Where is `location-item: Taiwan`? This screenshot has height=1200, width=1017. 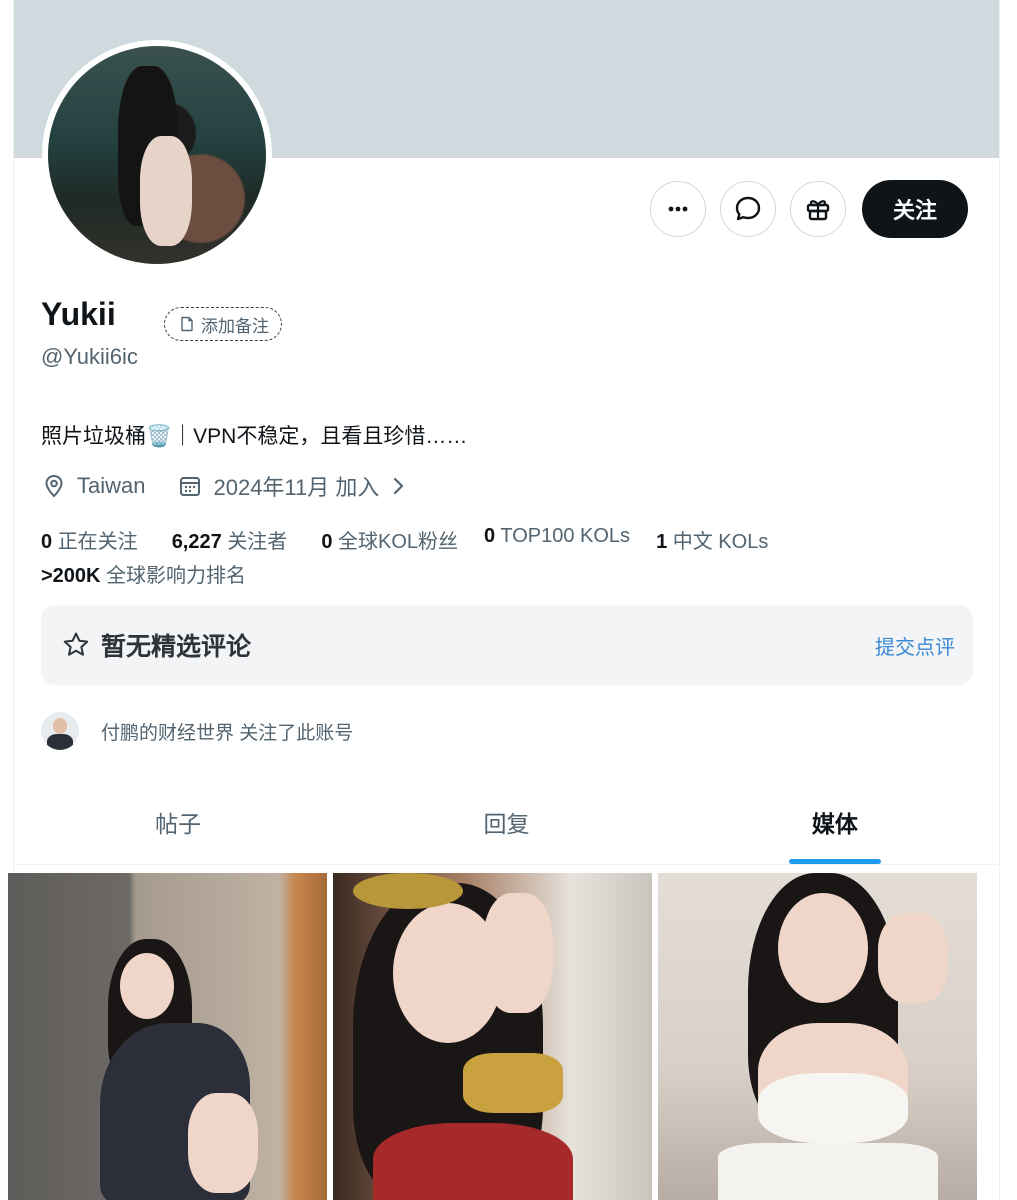 location-item: Taiwan is located at coordinates (93, 486).